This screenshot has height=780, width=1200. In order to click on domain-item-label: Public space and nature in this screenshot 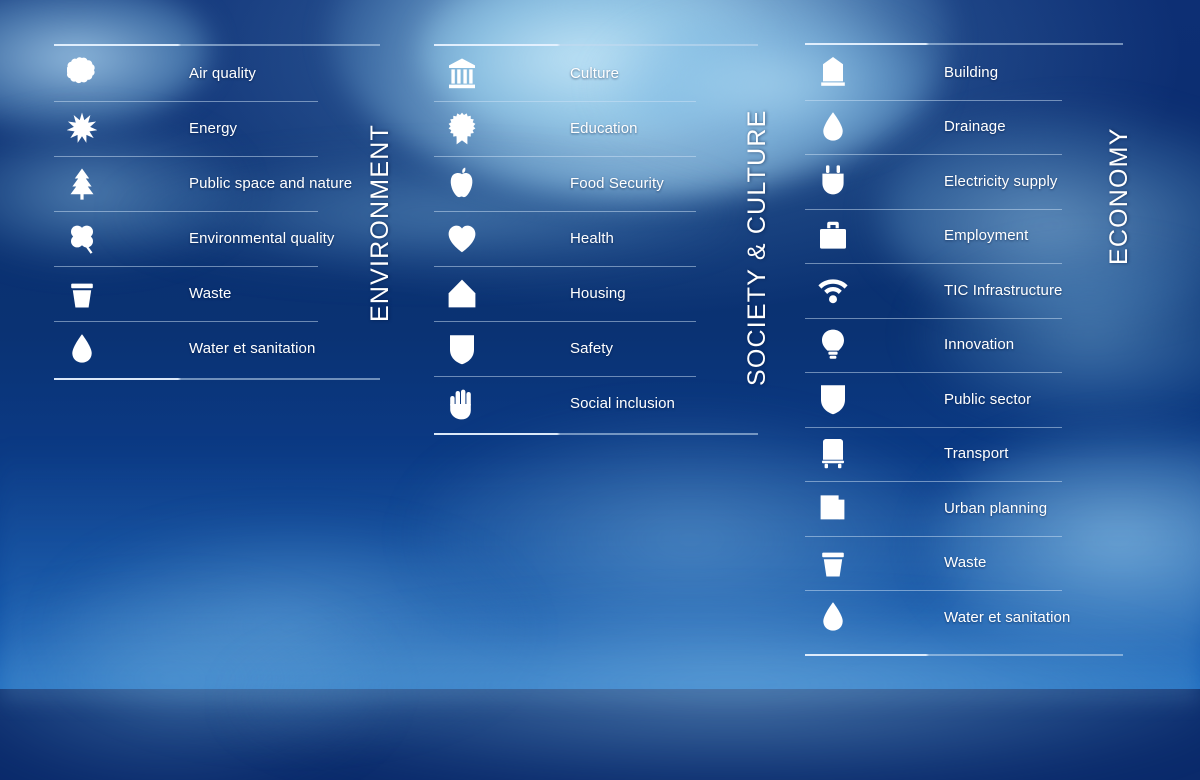, I will do `click(271, 183)`.